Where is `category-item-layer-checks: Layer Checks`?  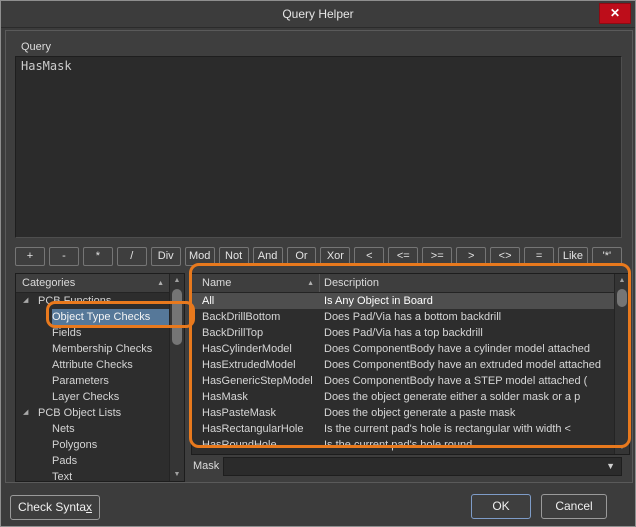 category-item-layer-checks: Layer Checks is located at coordinates (92, 397).